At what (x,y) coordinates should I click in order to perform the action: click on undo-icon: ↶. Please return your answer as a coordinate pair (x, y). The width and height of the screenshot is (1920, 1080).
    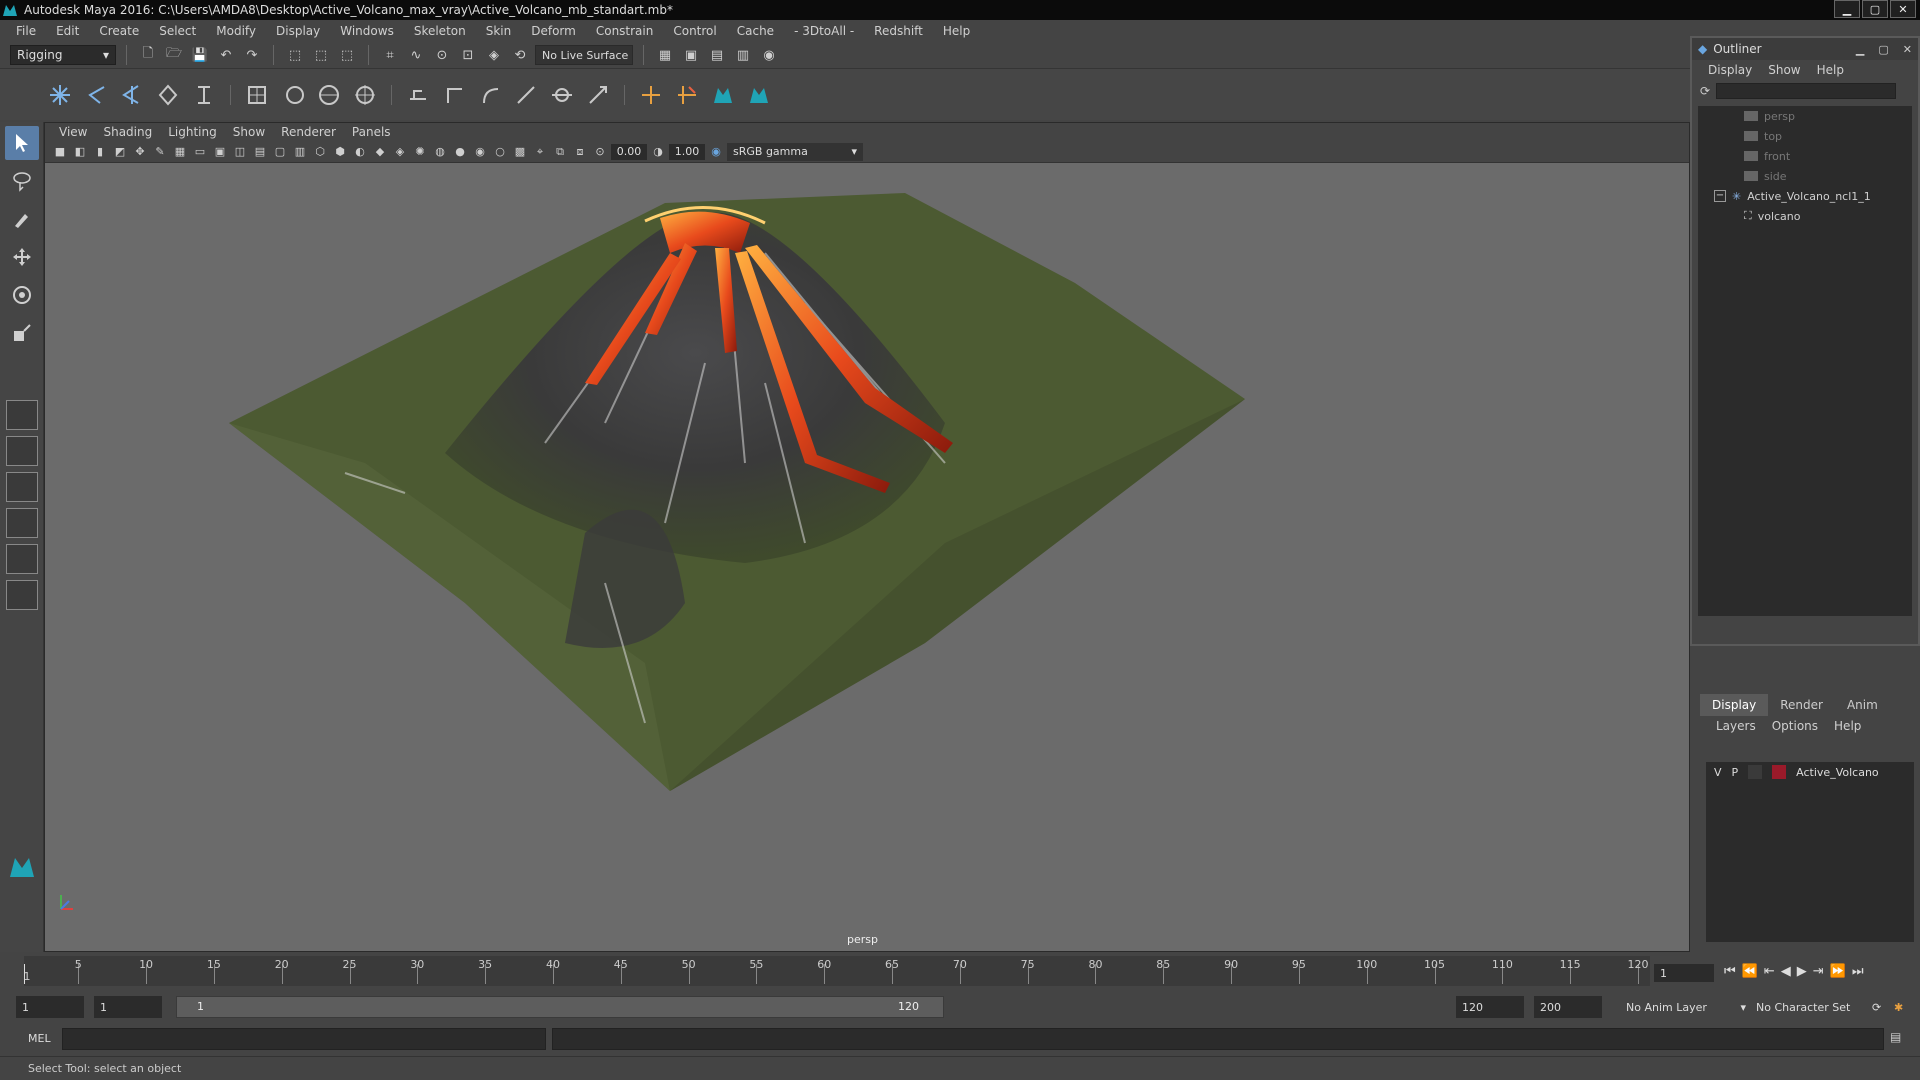
    Looking at the image, I should click on (226, 55).